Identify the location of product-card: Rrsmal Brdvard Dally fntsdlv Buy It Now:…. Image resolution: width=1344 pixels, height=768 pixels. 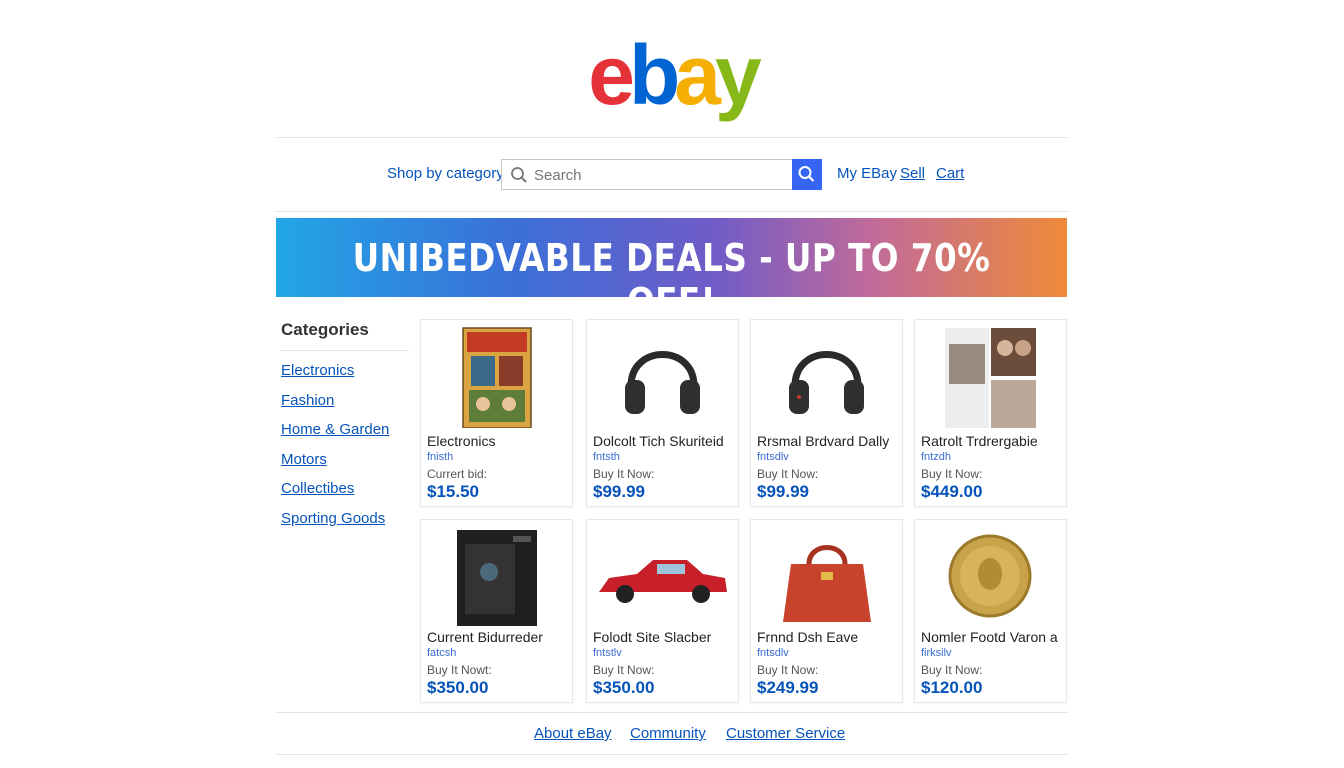
(826, 413).